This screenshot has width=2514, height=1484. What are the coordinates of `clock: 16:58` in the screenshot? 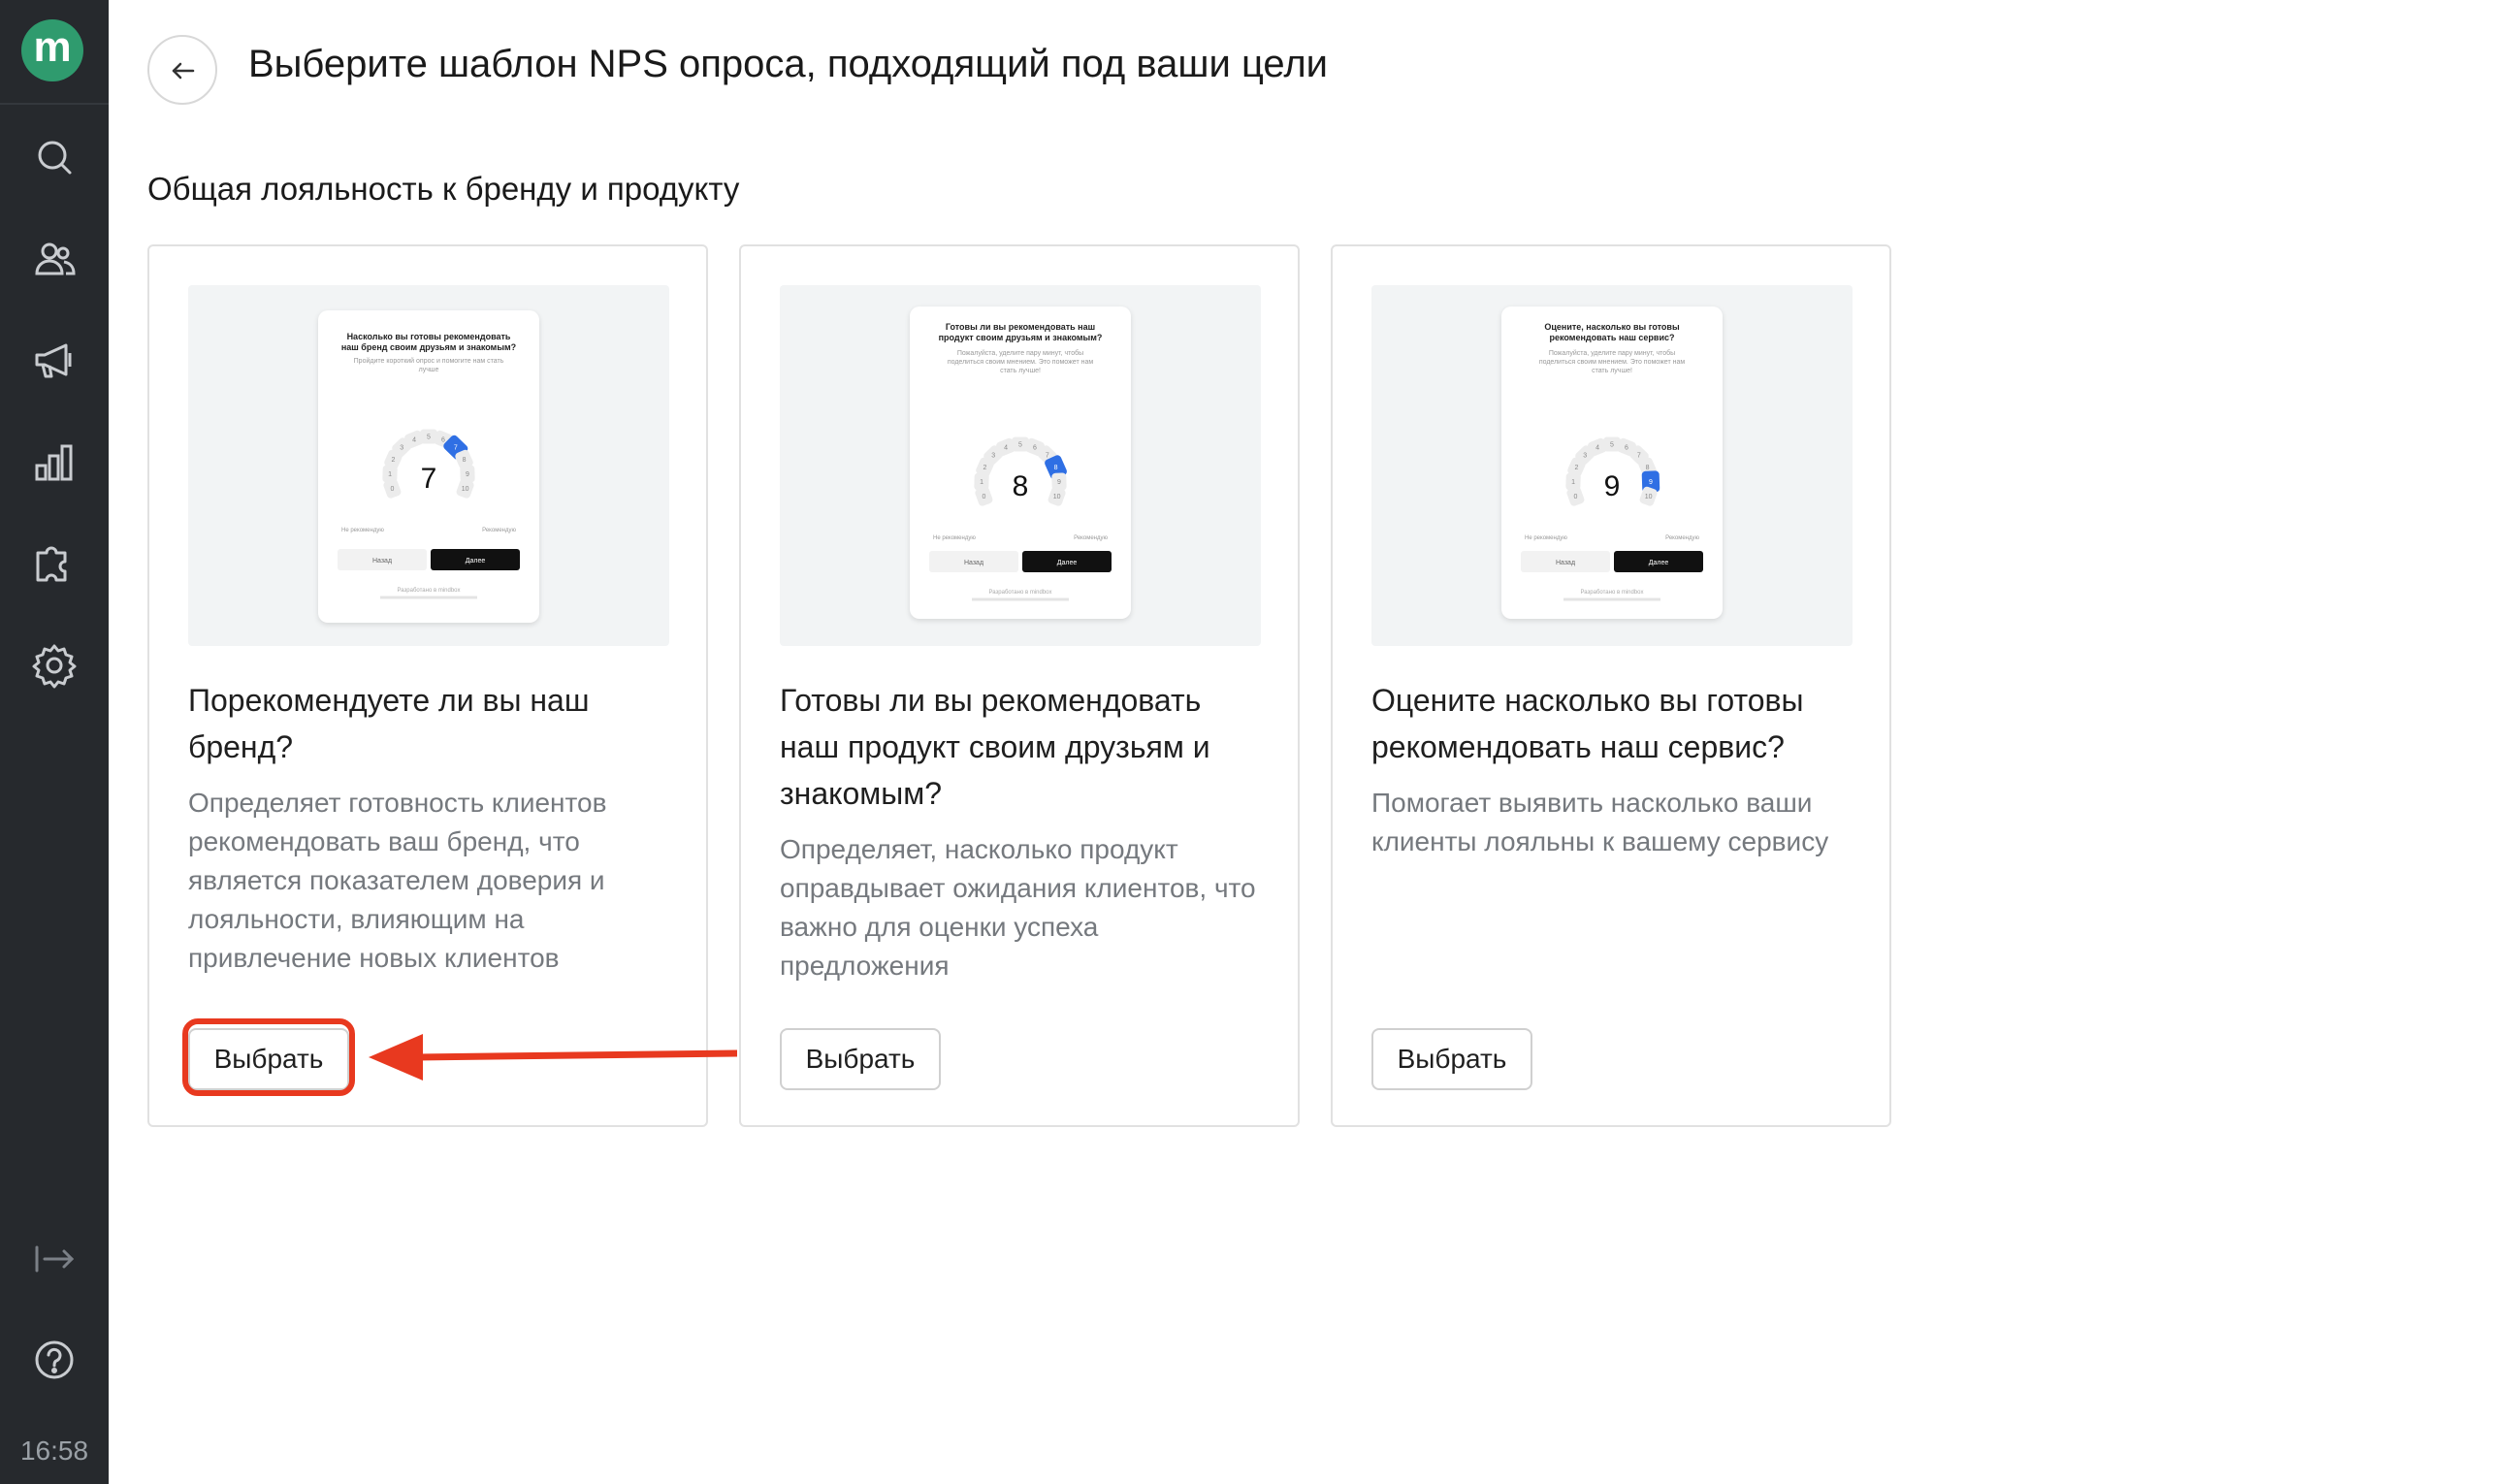 It's located at (54, 1451).